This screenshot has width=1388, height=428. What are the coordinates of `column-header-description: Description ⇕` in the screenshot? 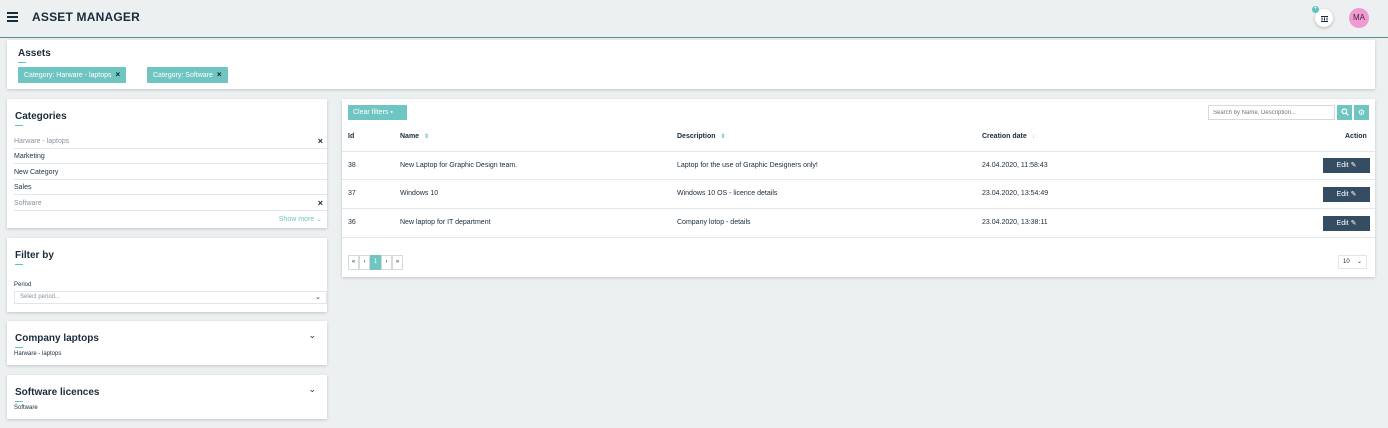 It's located at (701, 136).